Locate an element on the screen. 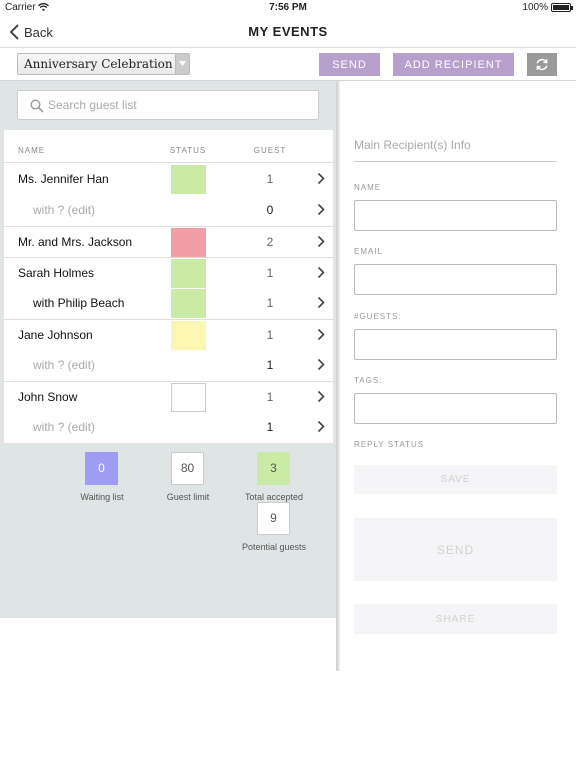  header-guest: GUEST is located at coordinates (270, 150).